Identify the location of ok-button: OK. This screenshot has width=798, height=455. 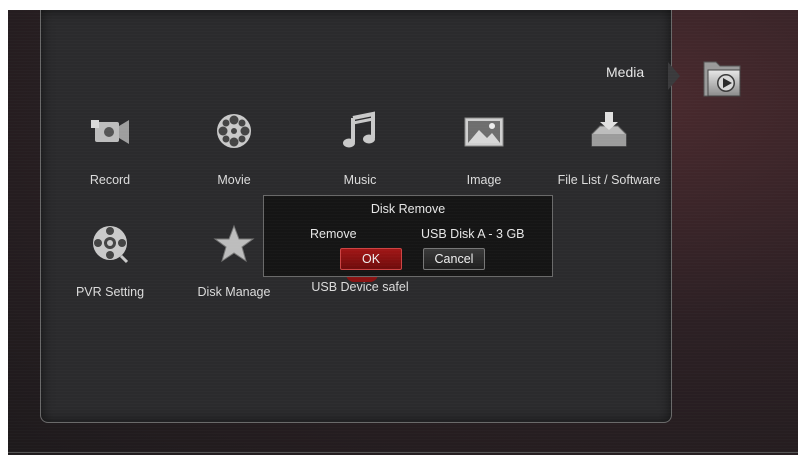
(371, 259).